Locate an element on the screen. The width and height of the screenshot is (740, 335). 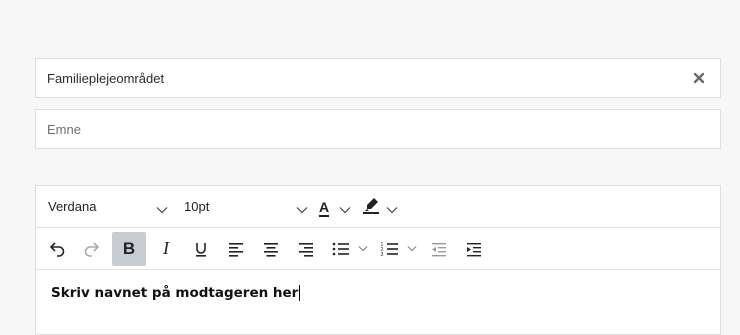
bullet-list-button is located at coordinates (341, 249).